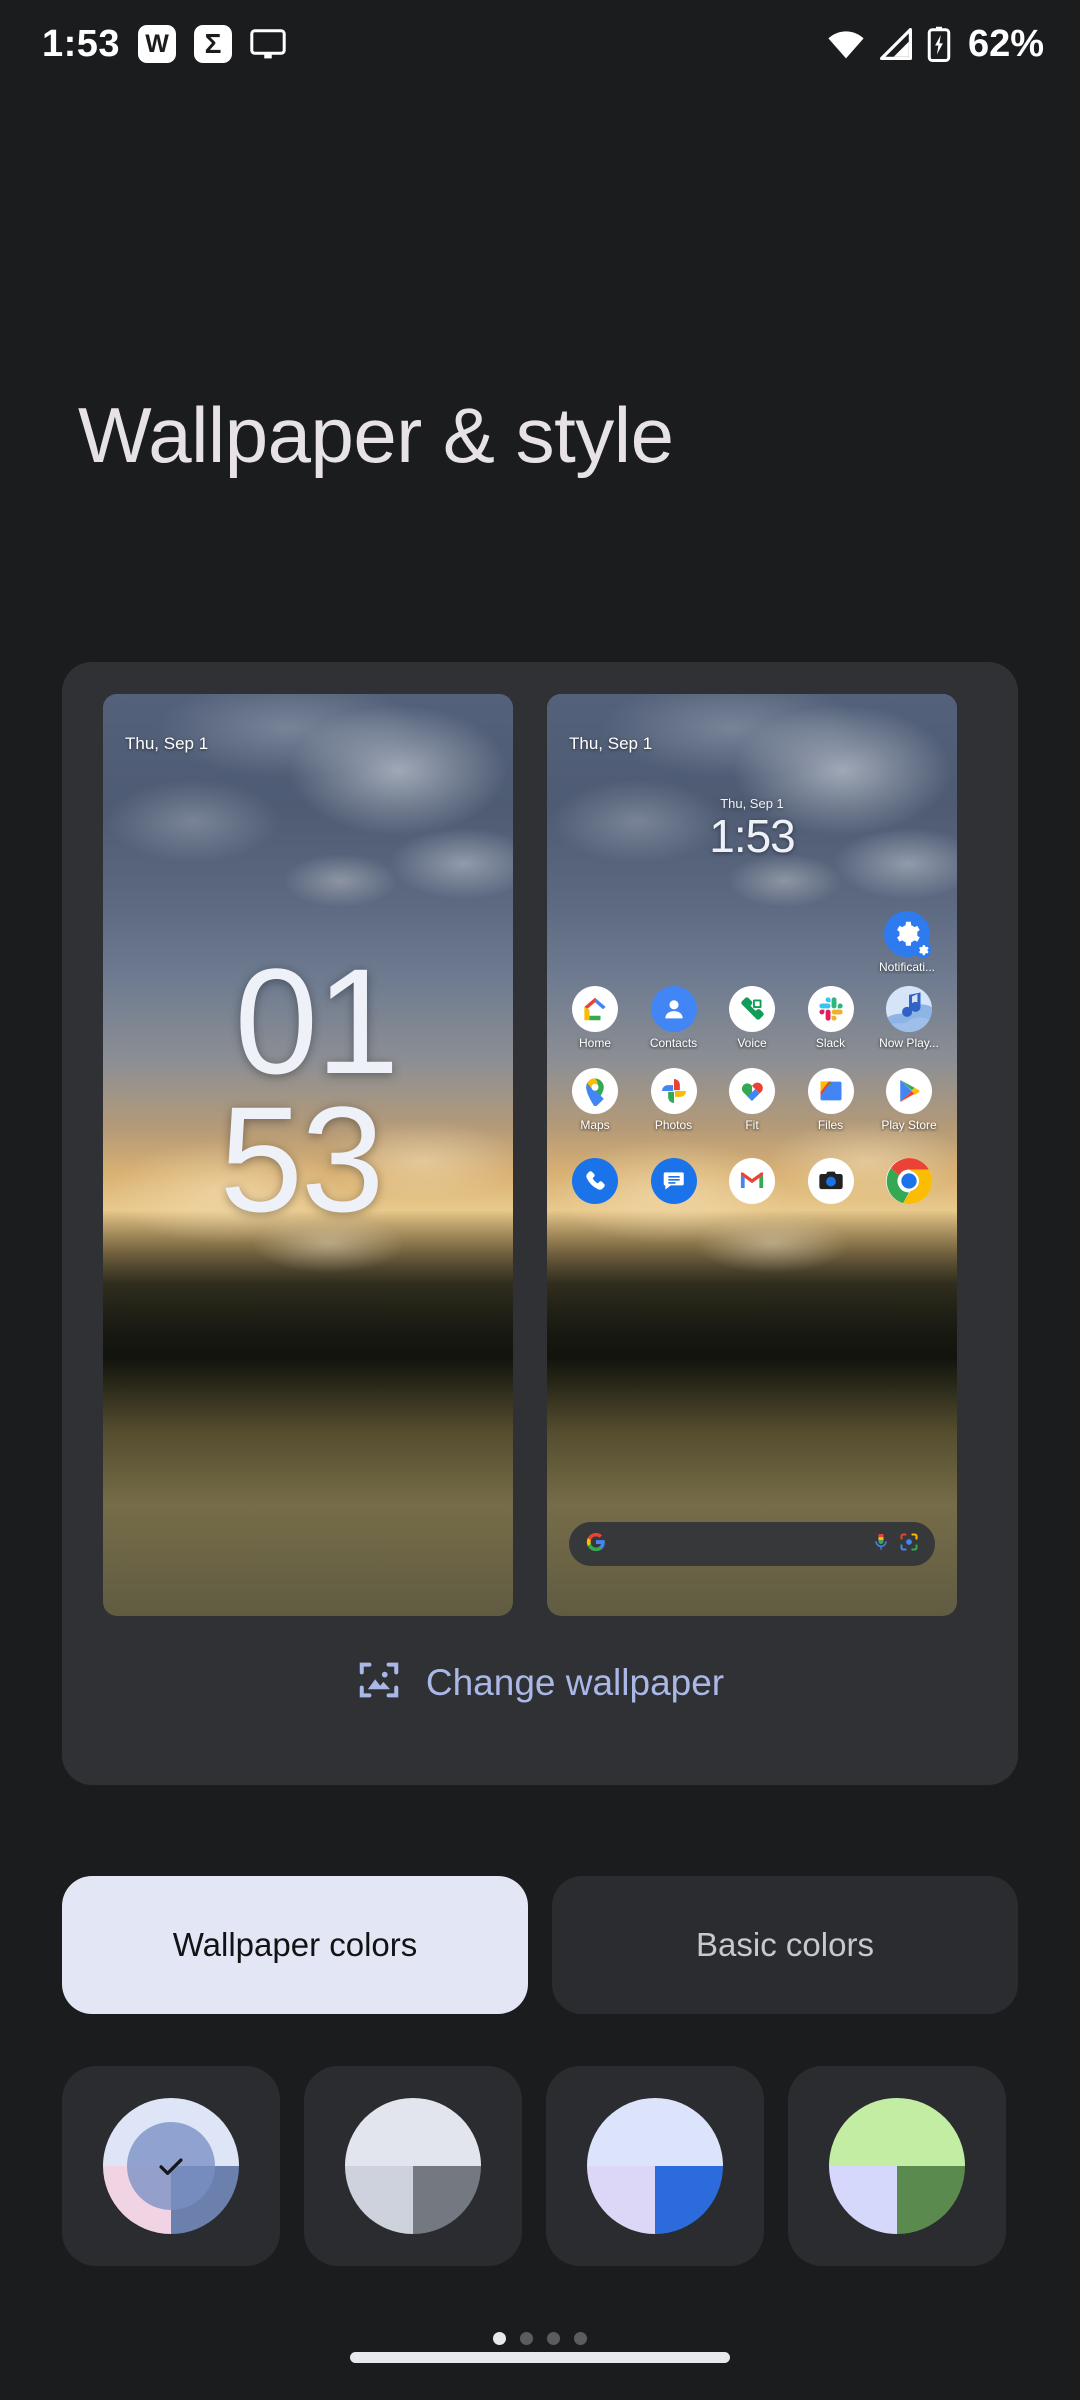 The image size is (1080, 2400). Describe the element at coordinates (611, 743) in the screenshot. I see `home-screen-status-date: Thu, Sep 1` at that location.